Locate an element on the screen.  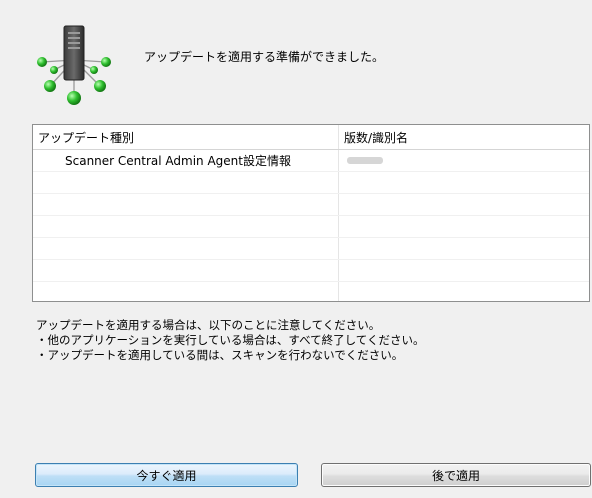
apply-now-button: 今すぐ適用 is located at coordinates (166, 475).